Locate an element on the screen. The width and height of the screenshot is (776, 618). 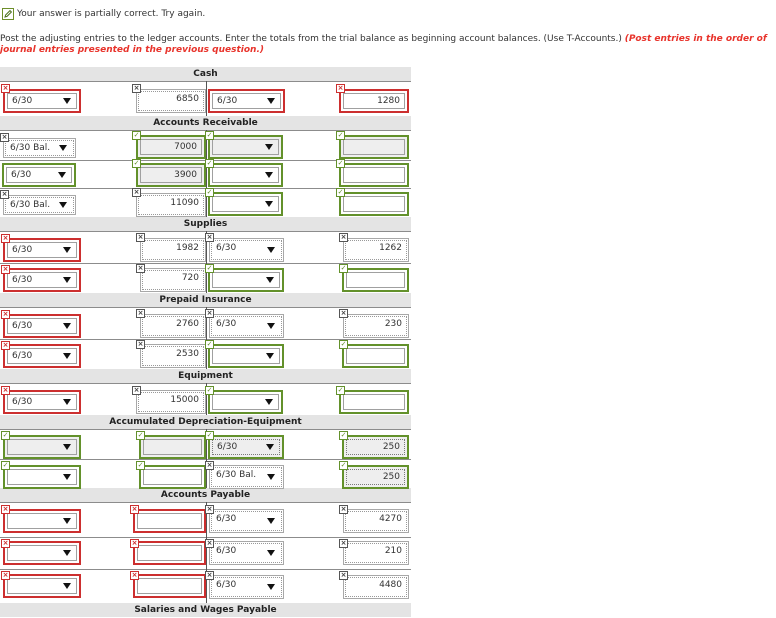
debit-amount-input: 3900 is located at coordinates (171, 175).